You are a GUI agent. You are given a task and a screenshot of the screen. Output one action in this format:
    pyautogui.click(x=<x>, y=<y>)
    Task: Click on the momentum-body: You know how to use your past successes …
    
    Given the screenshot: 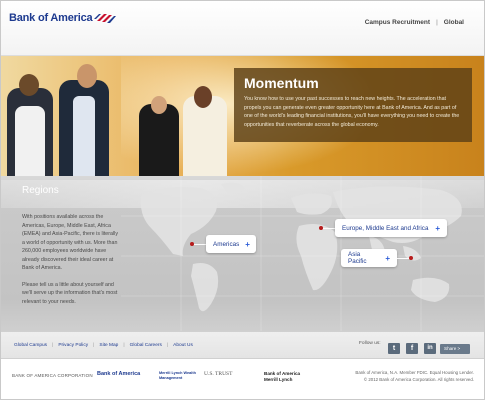 What is the action you would take?
    pyautogui.click(x=352, y=112)
    